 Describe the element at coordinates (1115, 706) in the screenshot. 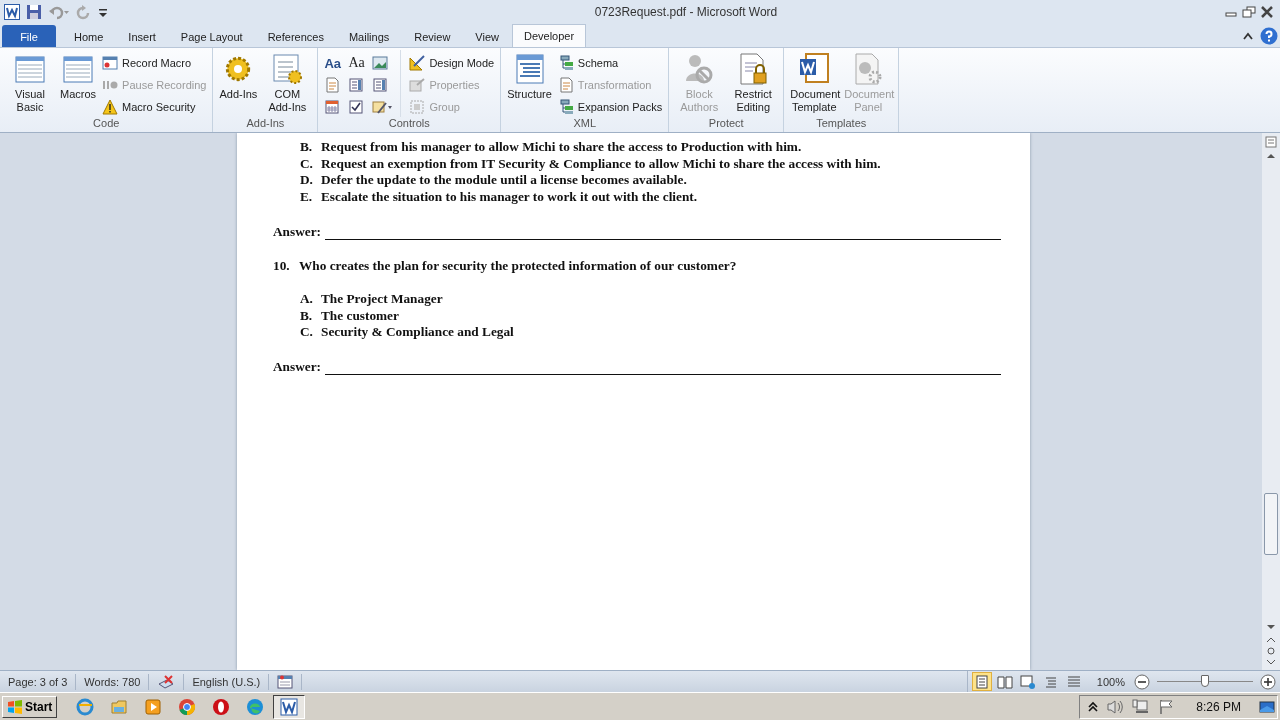

I see `speaker-icon` at that location.